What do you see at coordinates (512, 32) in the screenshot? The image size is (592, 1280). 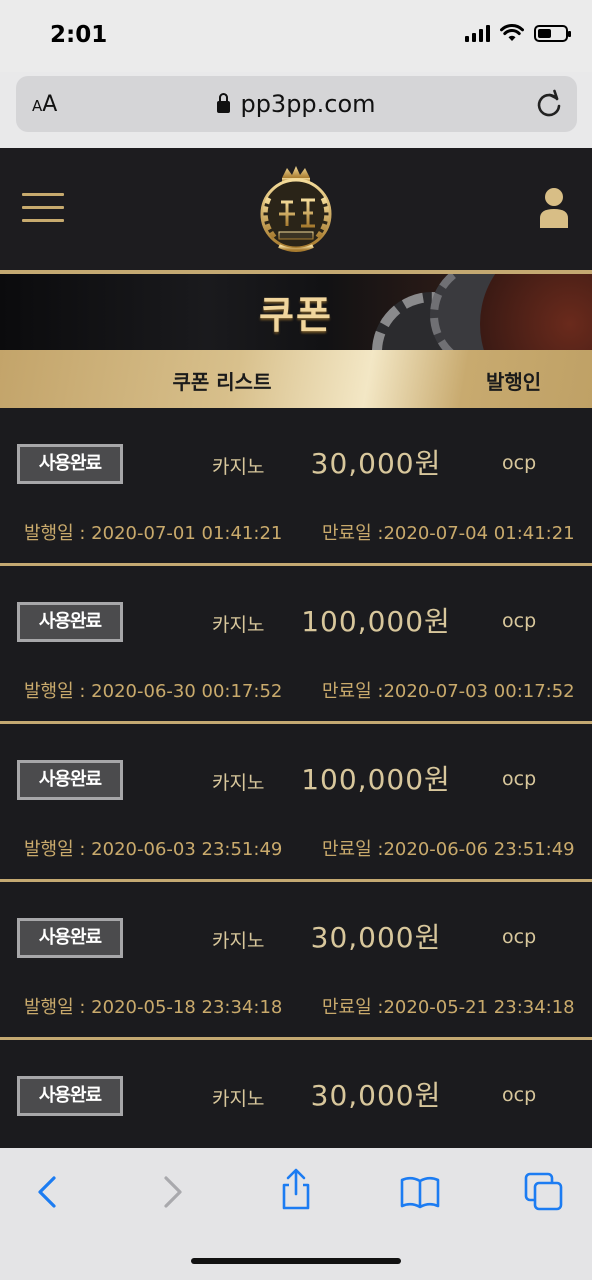 I see `wifi-icon` at bounding box center [512, 32].